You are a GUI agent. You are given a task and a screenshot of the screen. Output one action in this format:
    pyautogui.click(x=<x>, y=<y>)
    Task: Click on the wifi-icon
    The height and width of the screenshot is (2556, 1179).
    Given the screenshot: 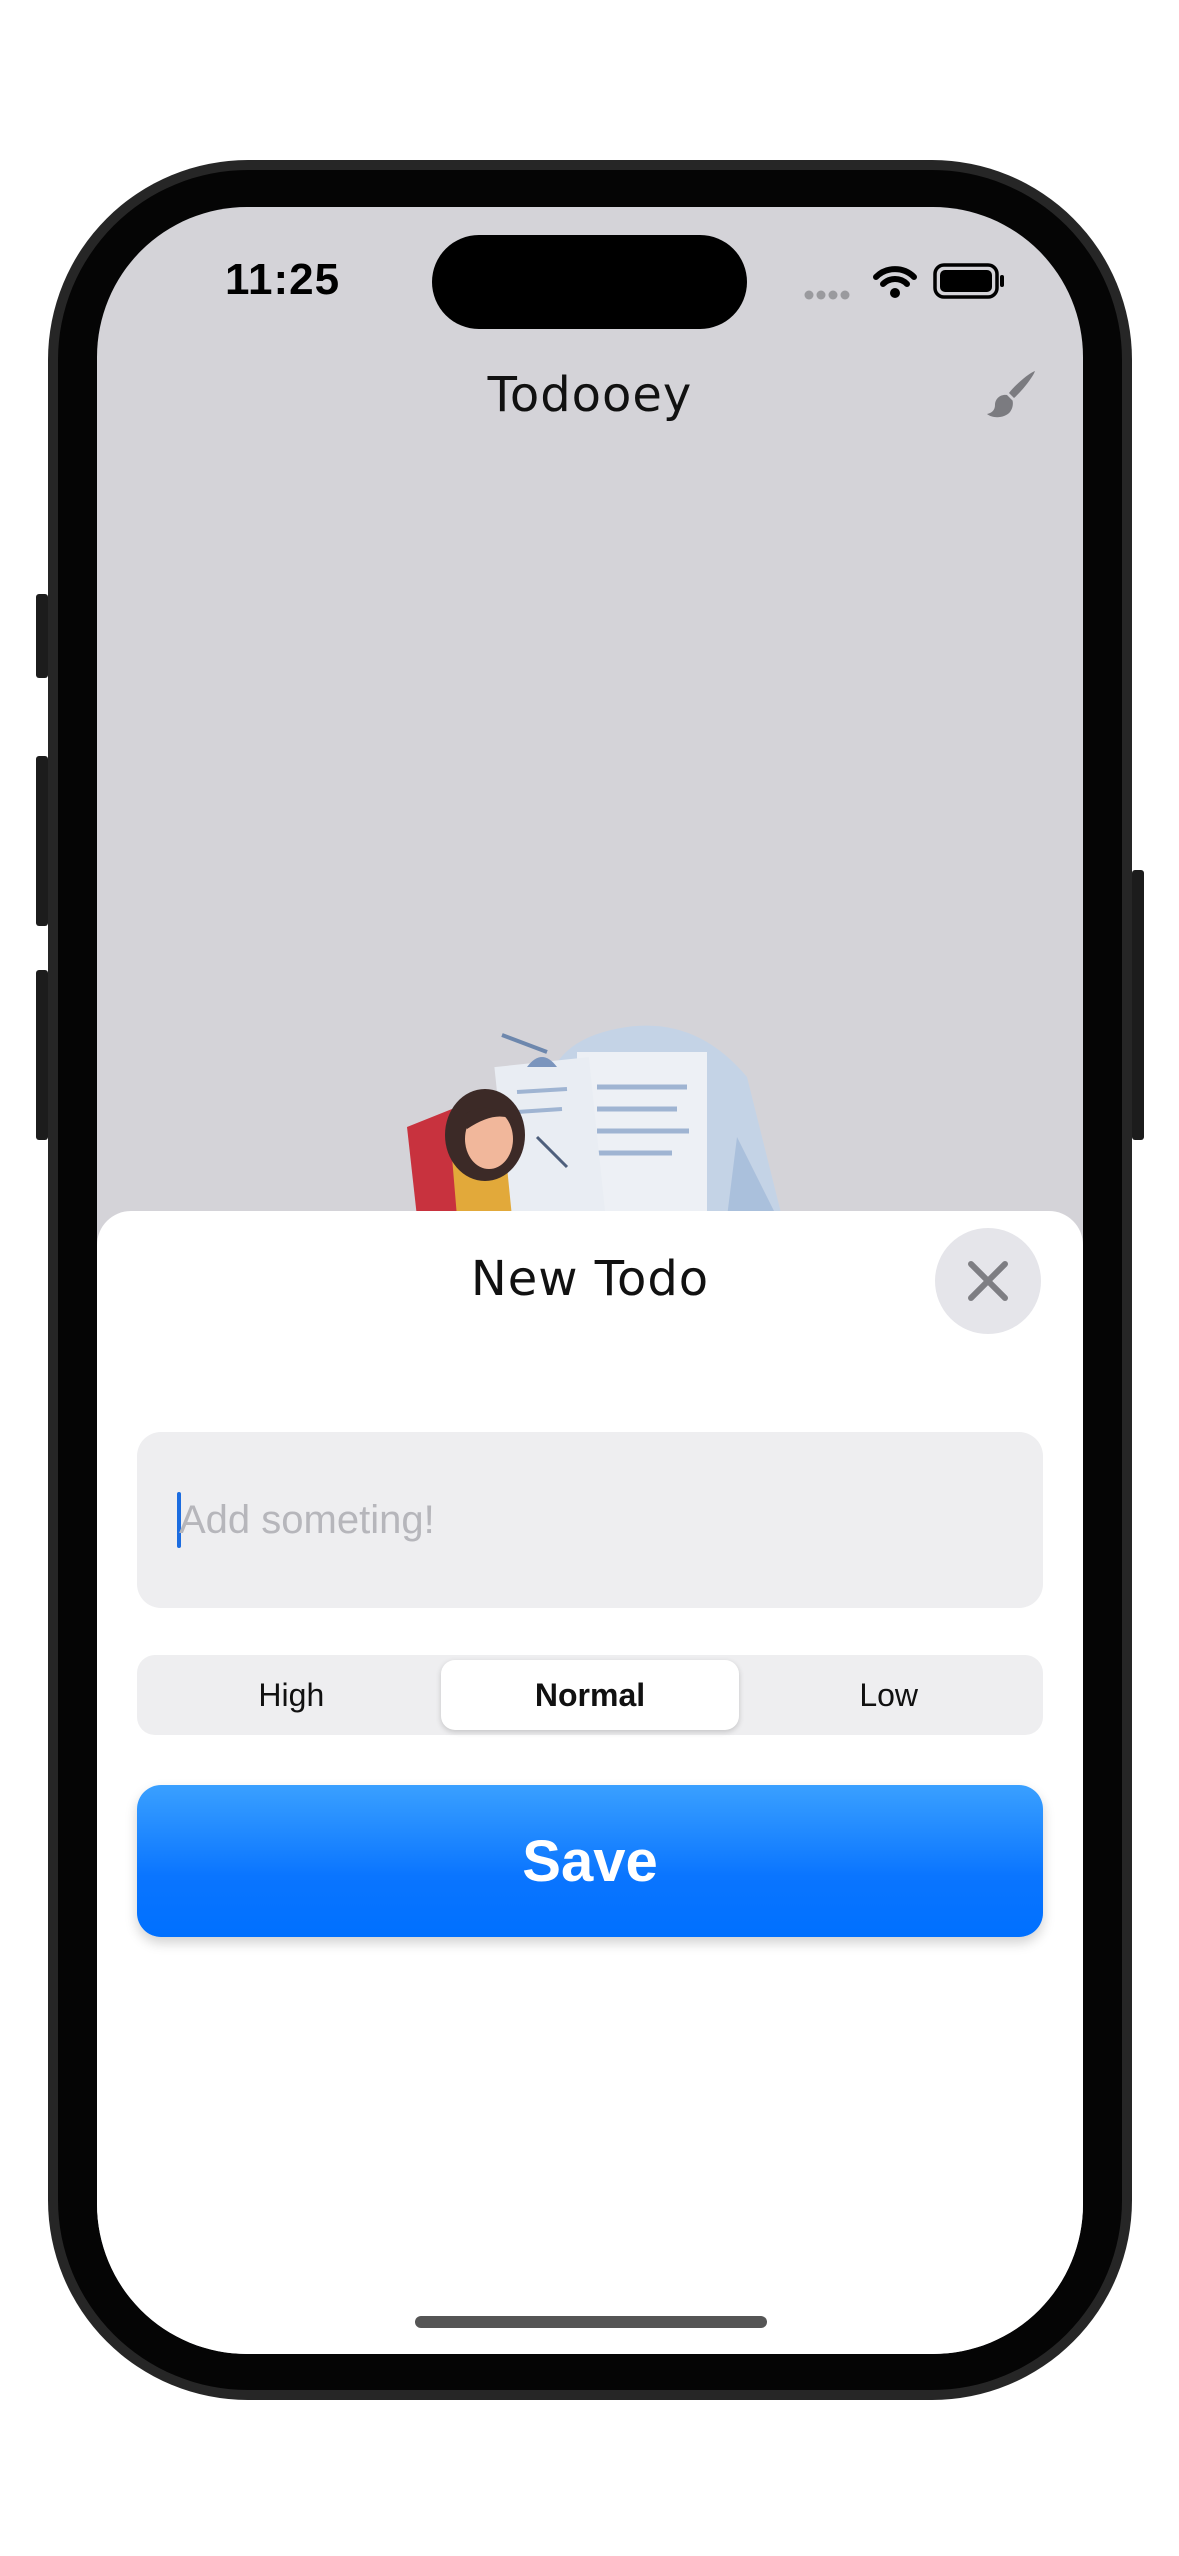 What is the action you would take?
    pyautogui.click(x=895, y=282)
    